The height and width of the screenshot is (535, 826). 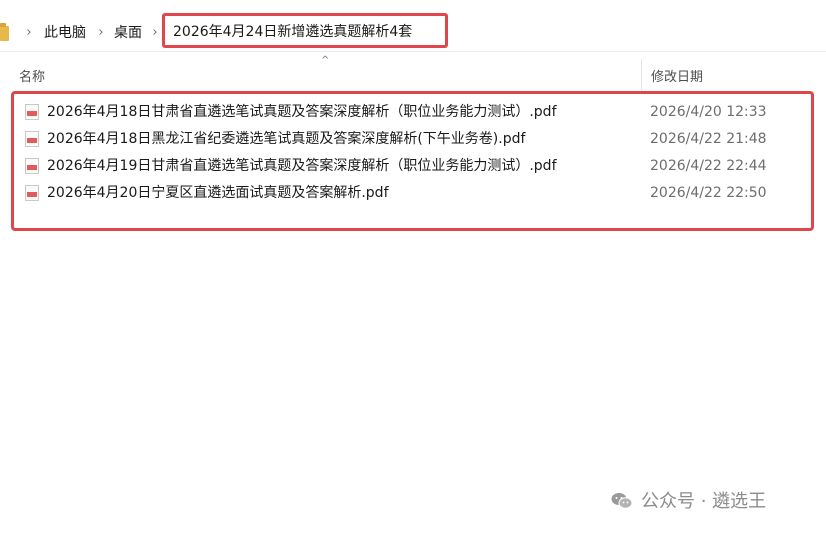 I want to click on breadcrumb-current-highlight: 2026年4月24日新增遴选真题解析4套, so click(x=305, y=30).